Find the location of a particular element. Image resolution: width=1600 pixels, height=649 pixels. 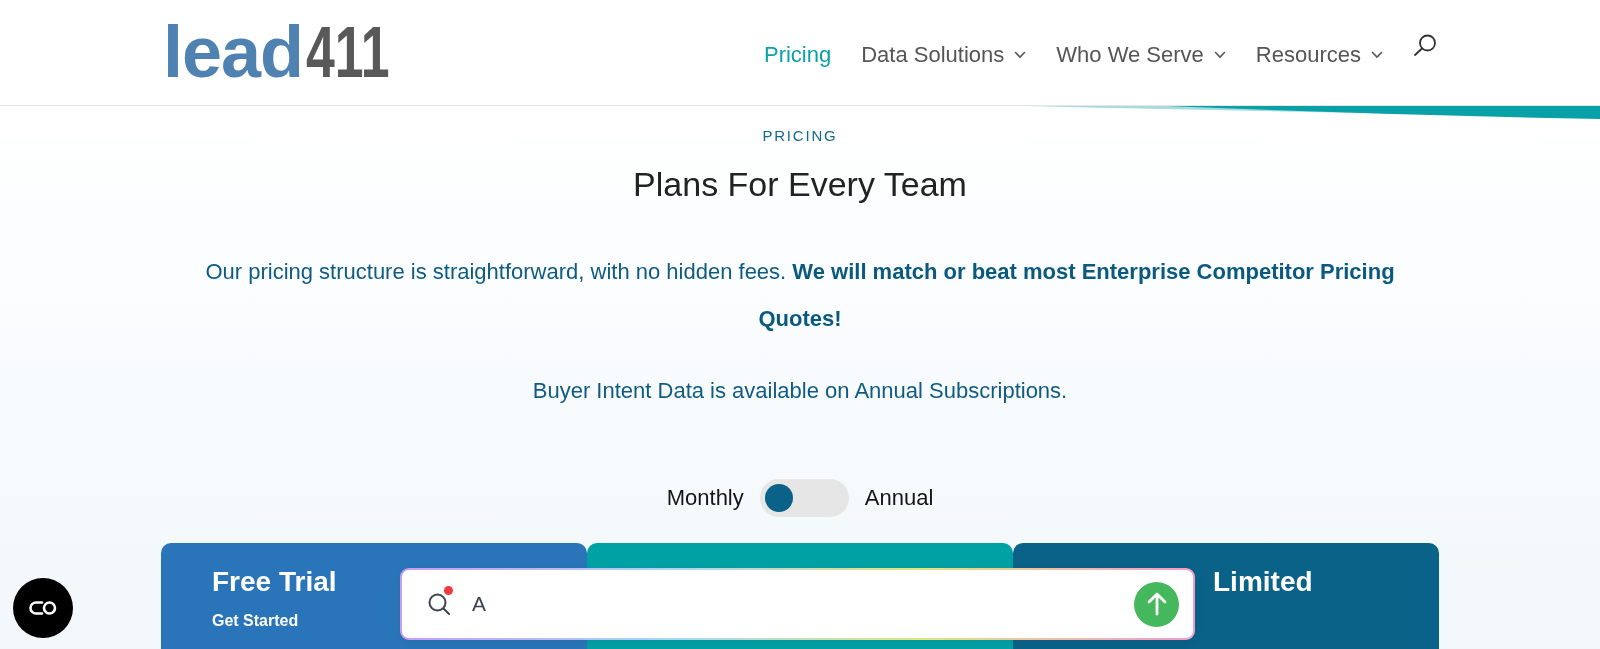

logo: lead411 is located at coordinates (276, 51).